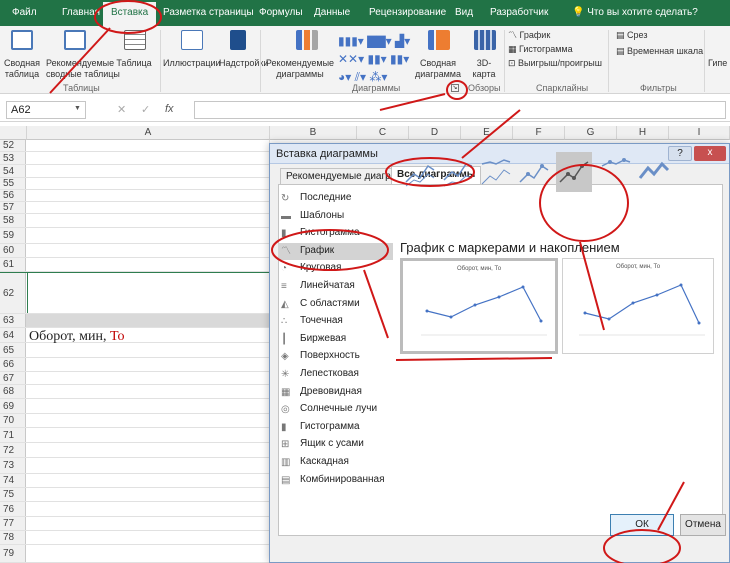 This screenshot has width=730, height=563. I want to click on cell-a76, so click(148, 509).